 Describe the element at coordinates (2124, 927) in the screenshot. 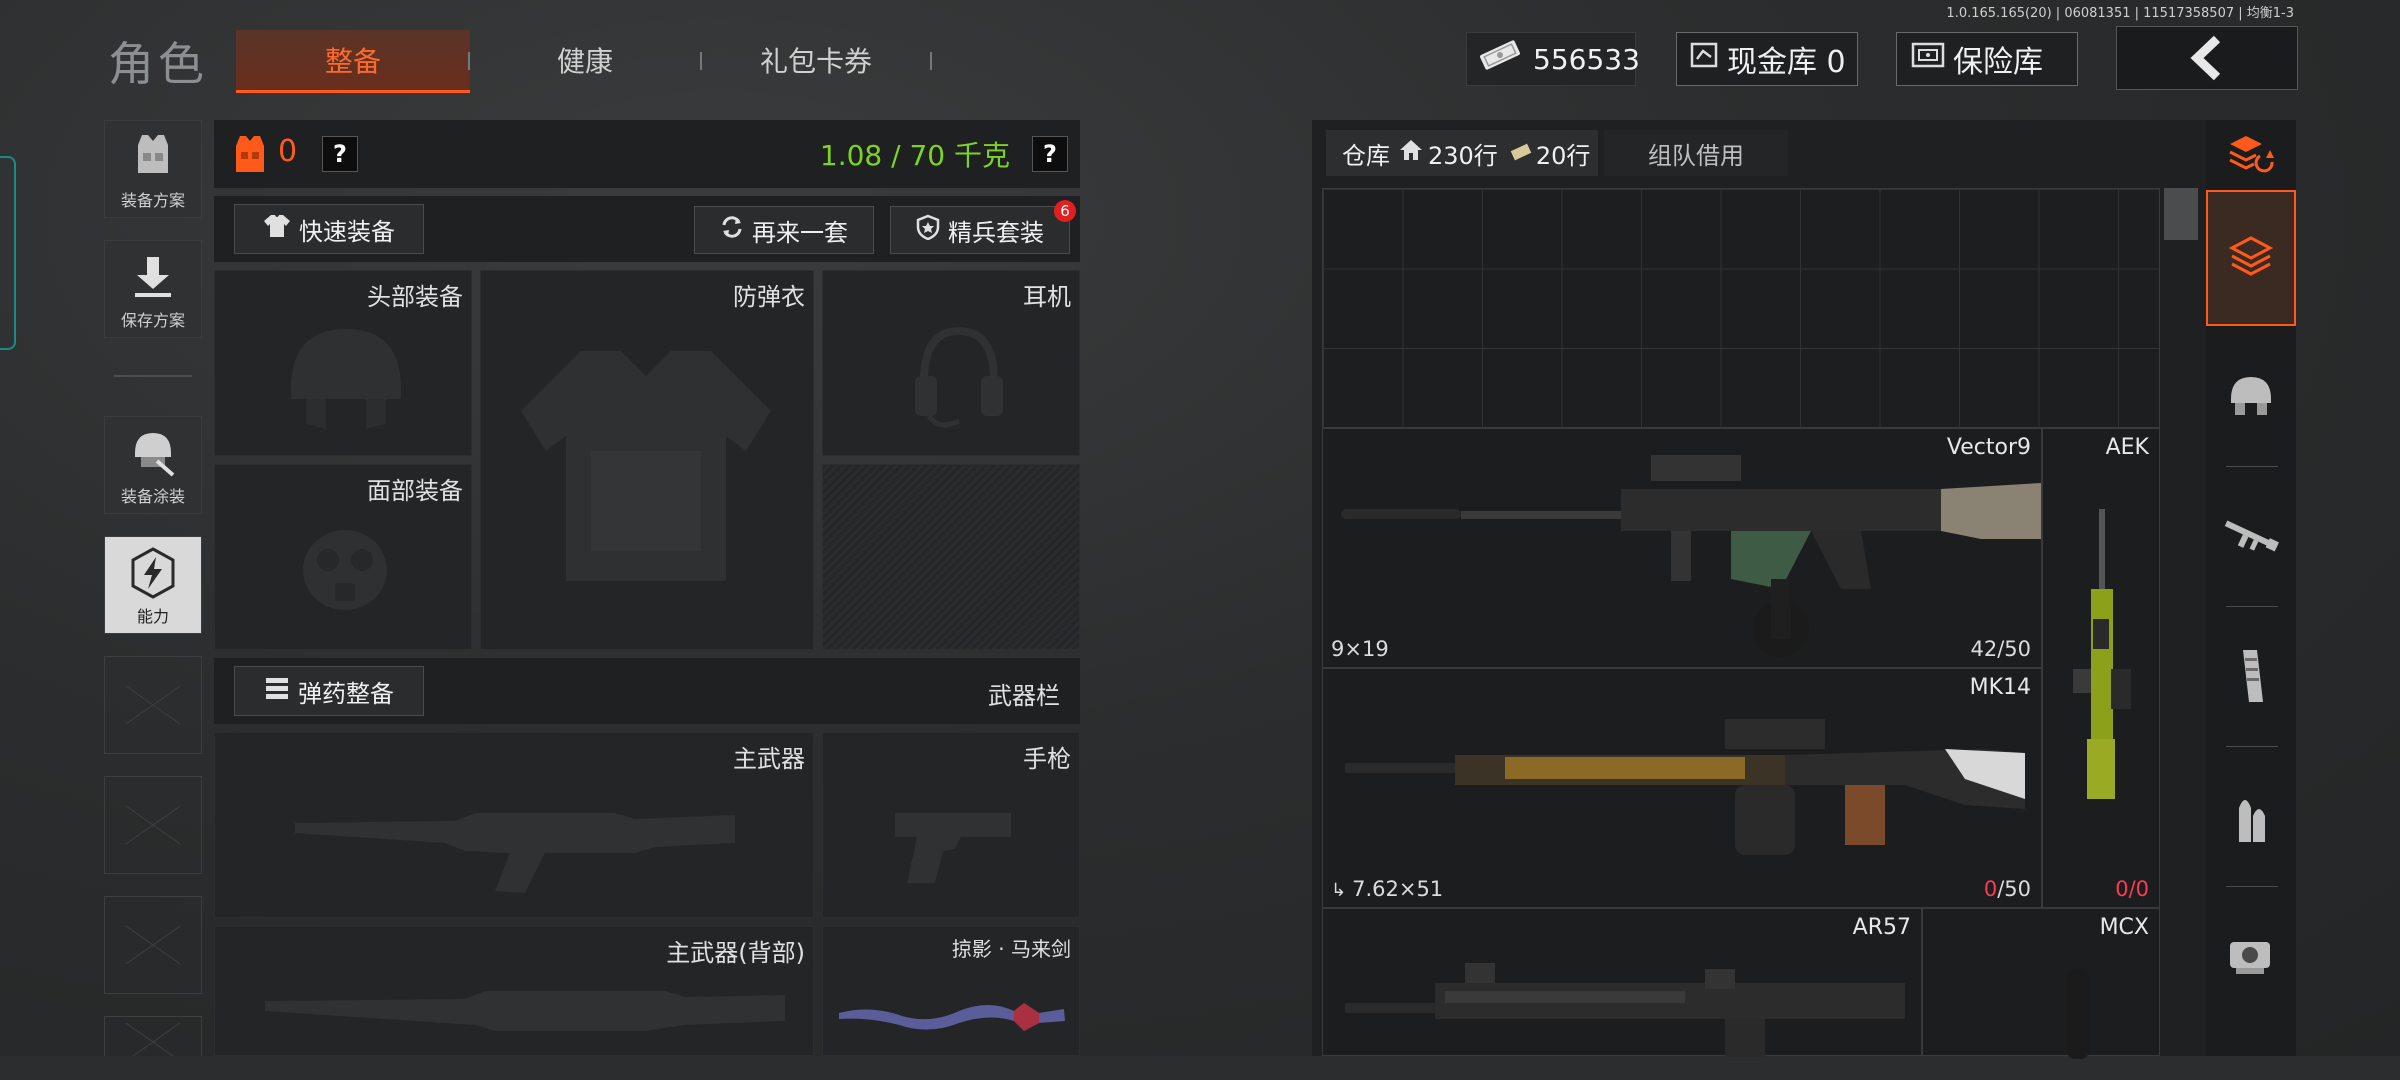

I see `item-name: MCX` at that location.